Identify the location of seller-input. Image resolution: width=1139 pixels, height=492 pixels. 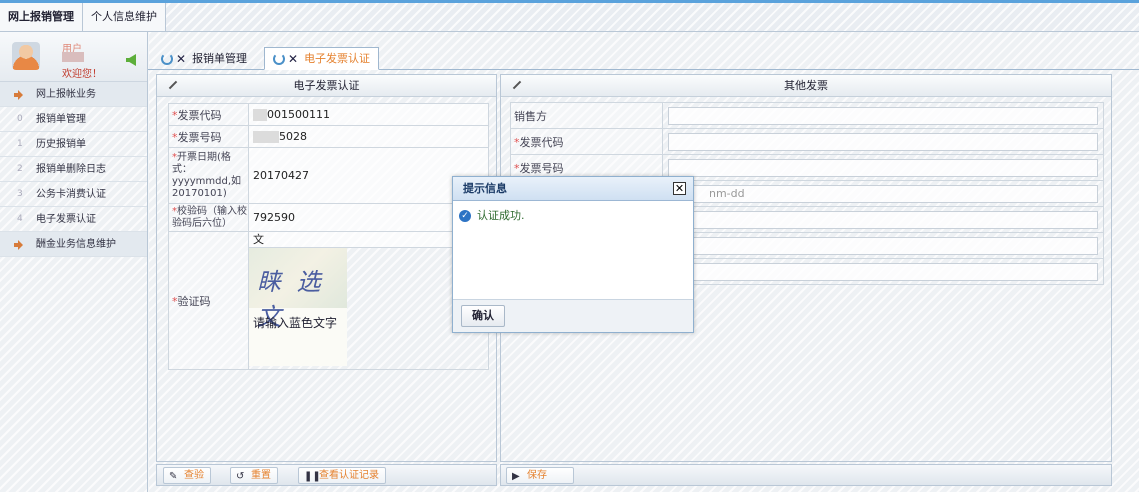
(883, 115).